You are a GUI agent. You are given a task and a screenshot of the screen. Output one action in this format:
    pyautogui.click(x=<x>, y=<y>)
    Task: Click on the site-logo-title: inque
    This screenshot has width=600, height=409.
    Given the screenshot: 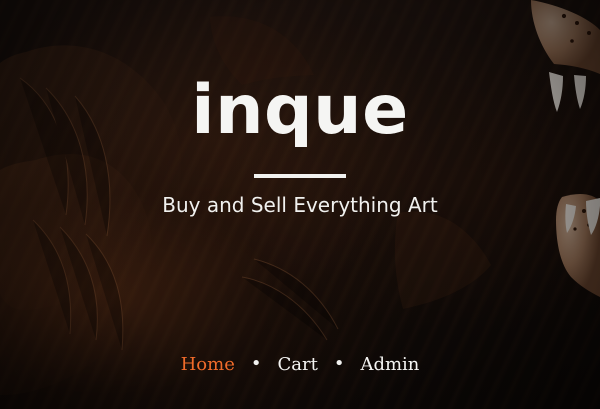 What is the action you would take?
    pyautogui.click(x=300, y=110)
    